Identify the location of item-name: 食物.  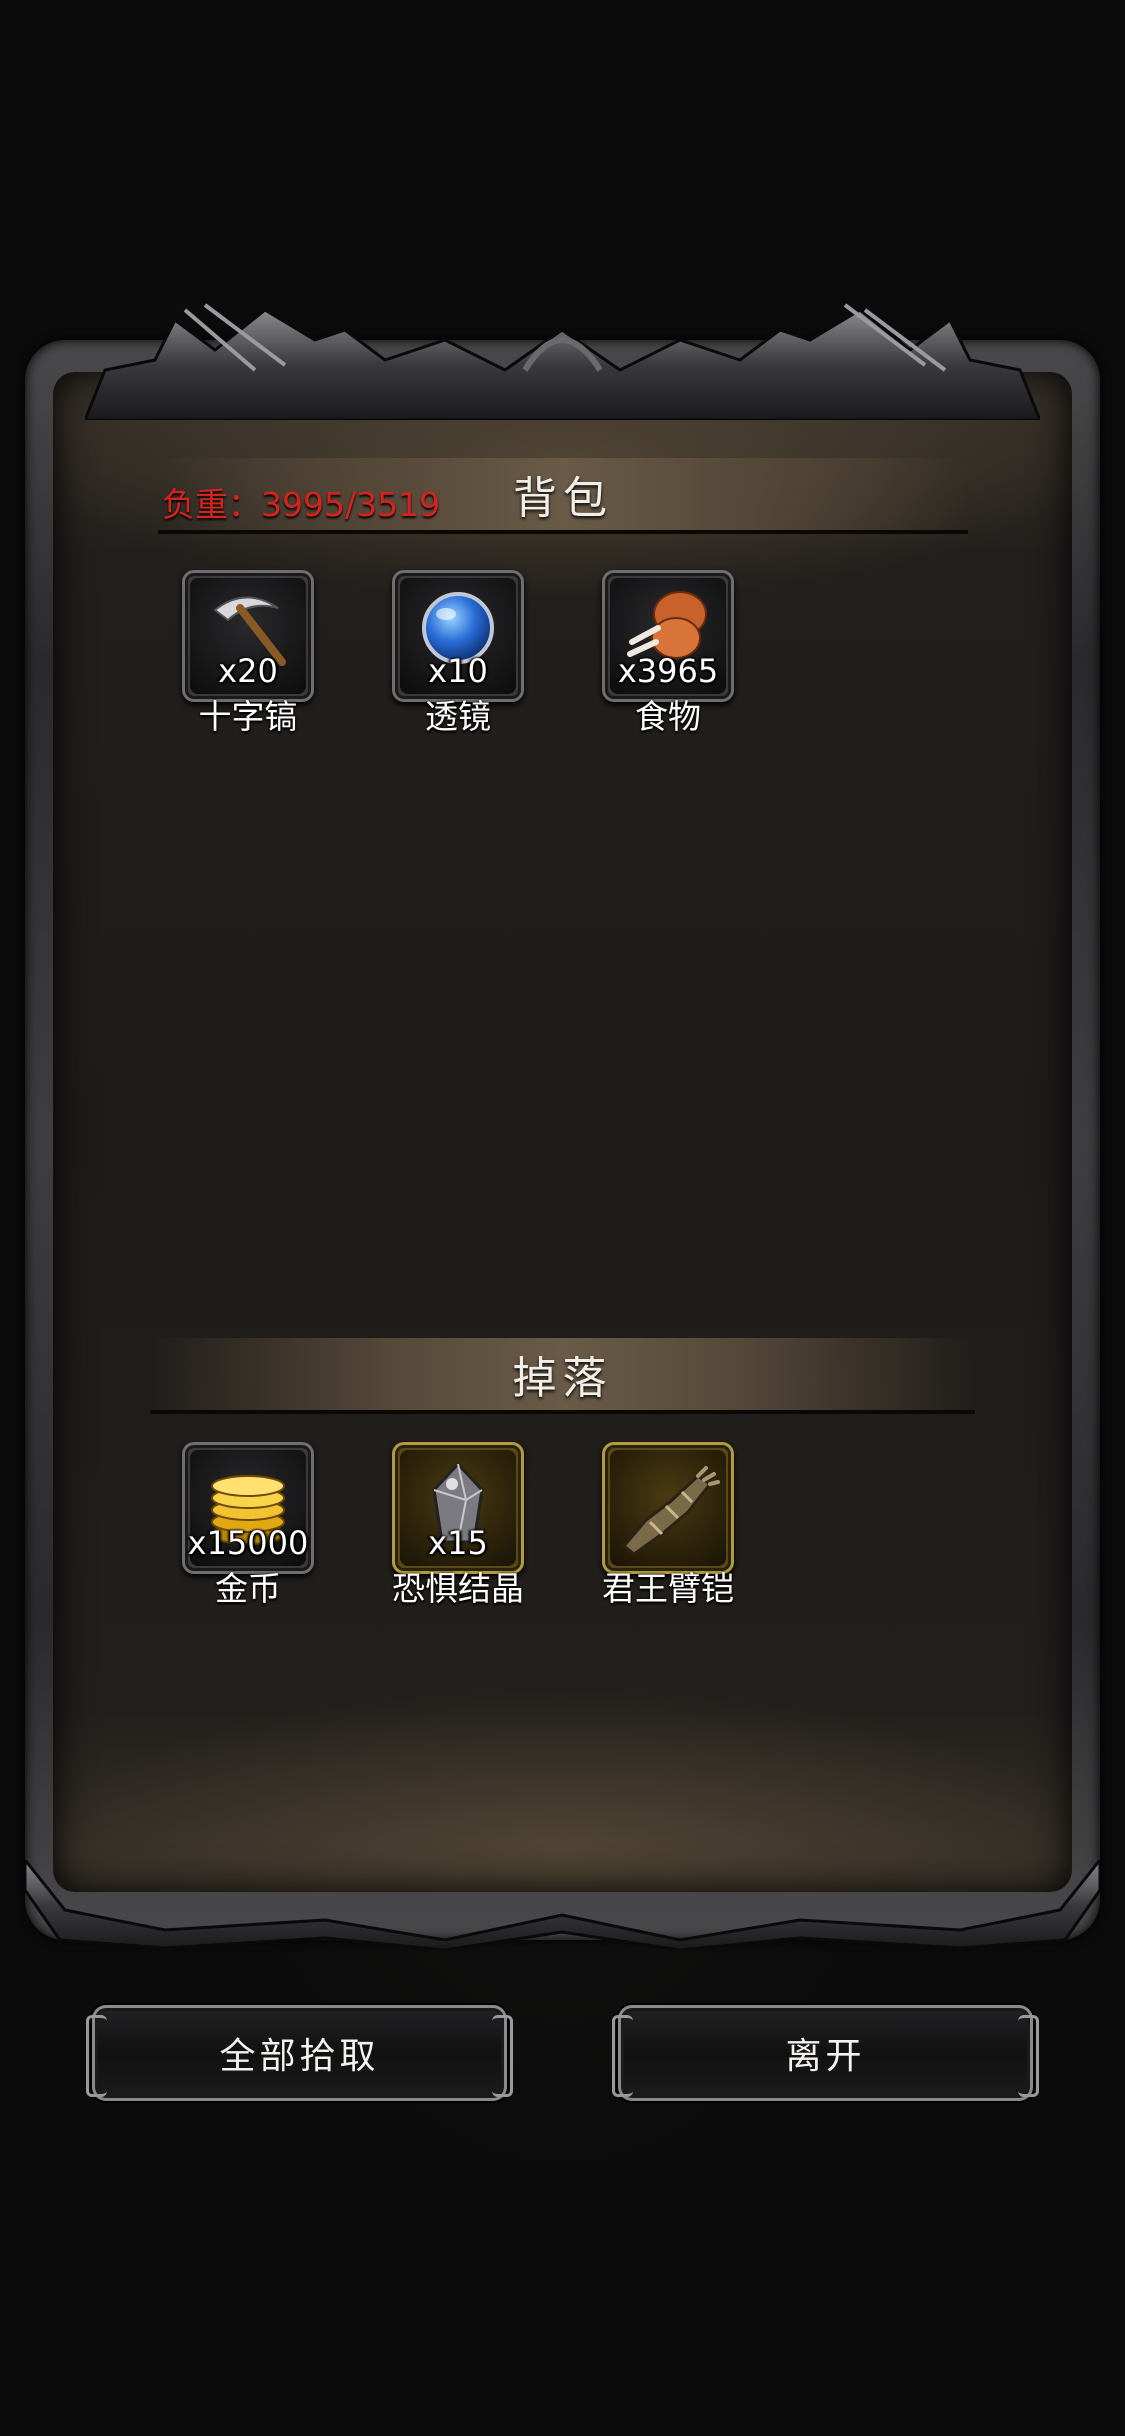
(668, 716).